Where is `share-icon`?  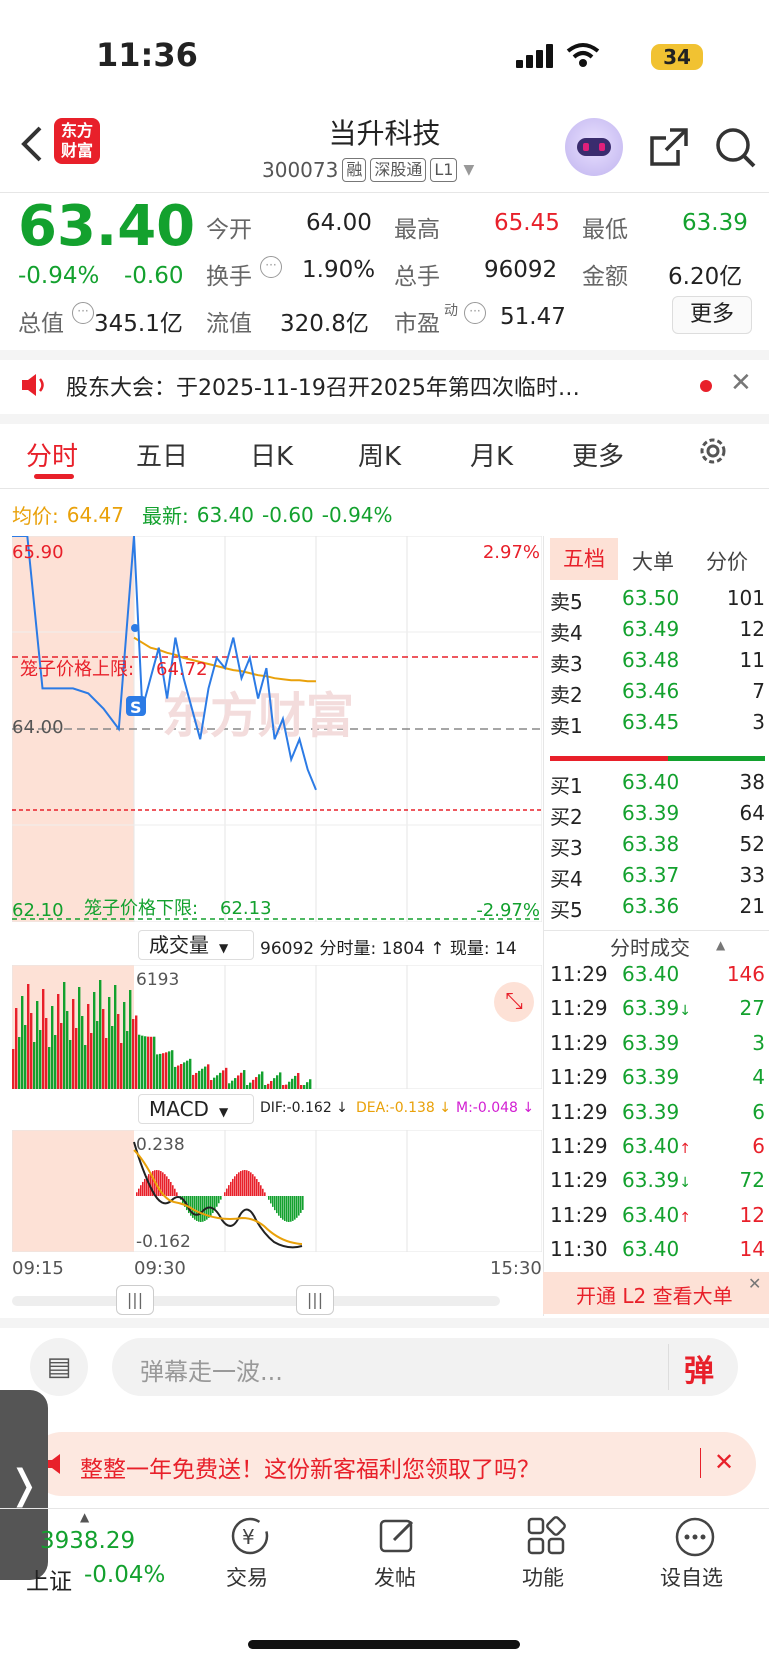 share-icon is located at coordinates (669, 147).